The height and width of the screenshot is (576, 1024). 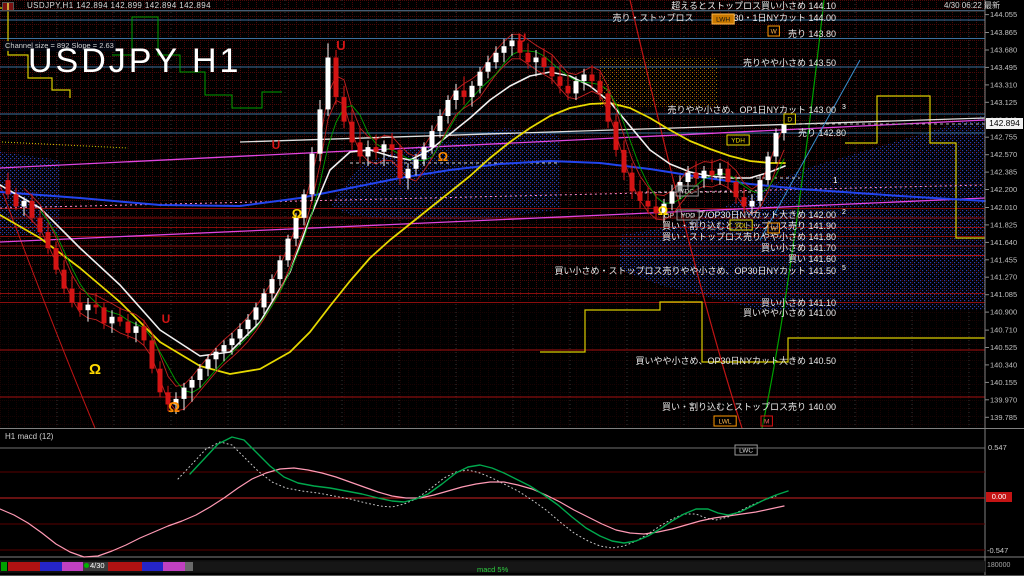 I want to click on price-annotation: 売りやや小さめ、OP1日NYカット 143.00, so click(x=751, y=109).